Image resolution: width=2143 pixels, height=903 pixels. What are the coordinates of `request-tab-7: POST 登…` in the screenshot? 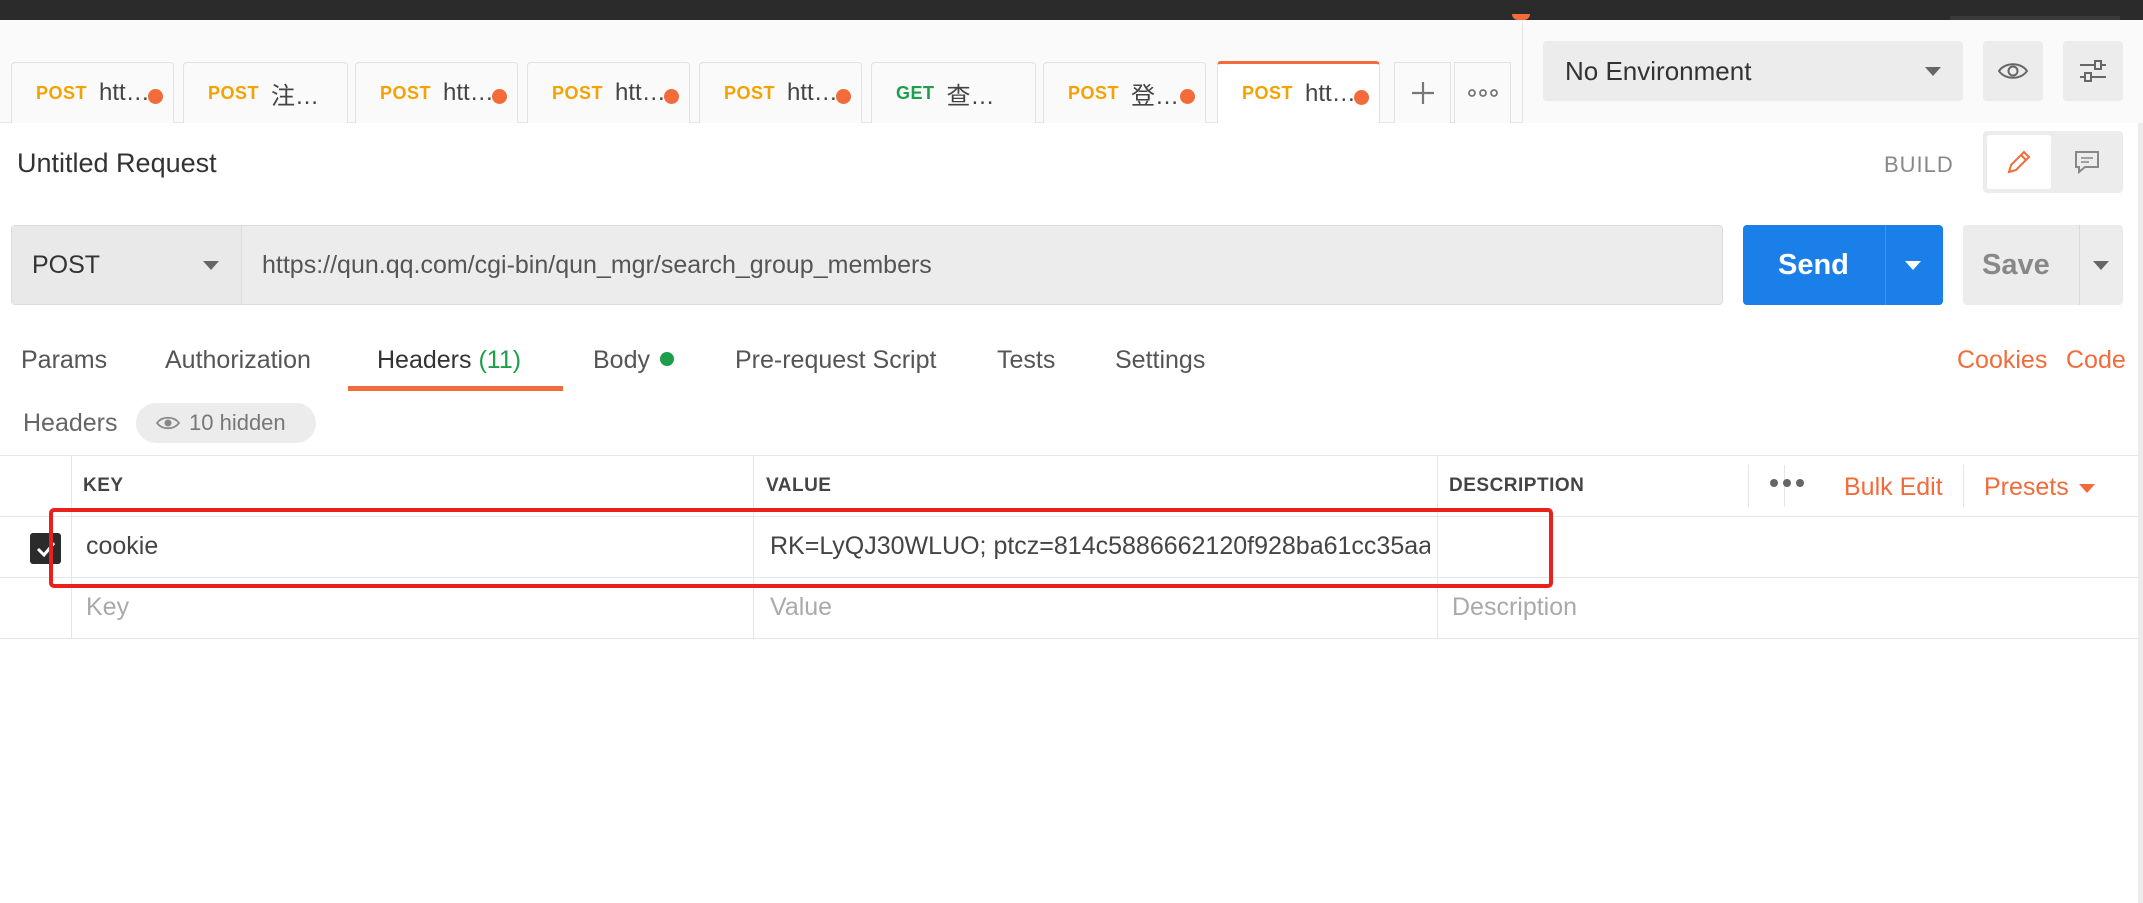 It's located at (1124, 92).